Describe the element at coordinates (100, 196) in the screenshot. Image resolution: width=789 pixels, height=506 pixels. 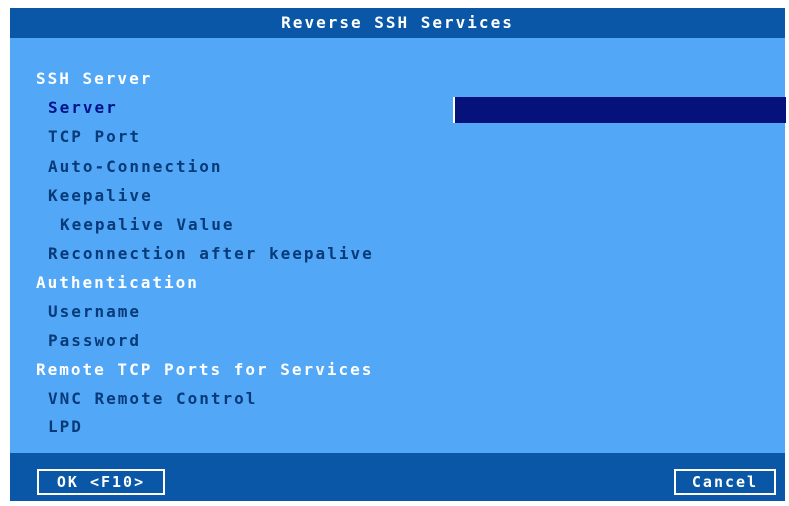
I see `menu-item-keepalive: Keepalive` at that location.